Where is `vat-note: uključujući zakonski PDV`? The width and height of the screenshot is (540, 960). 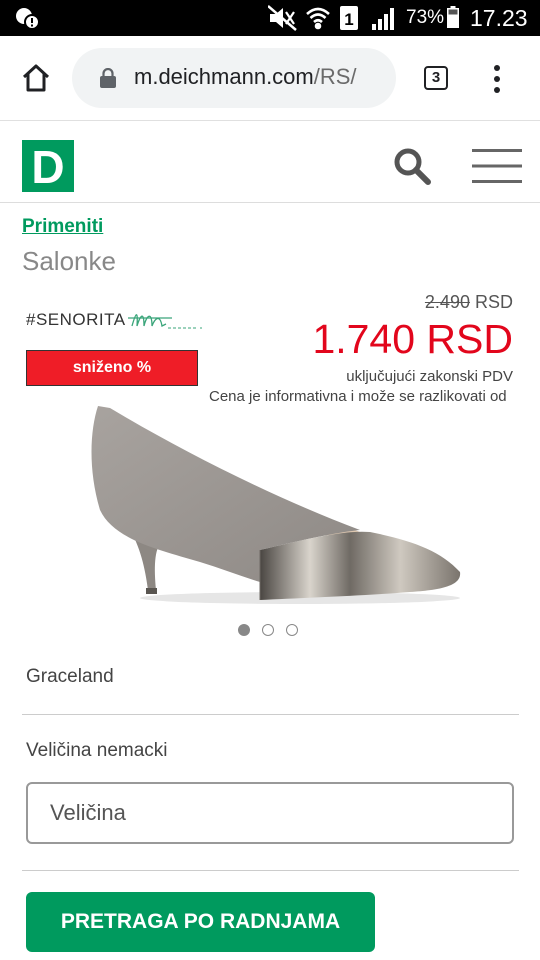
vat-note: uključujući zakonski PDV is located at coordinates (429, 376).